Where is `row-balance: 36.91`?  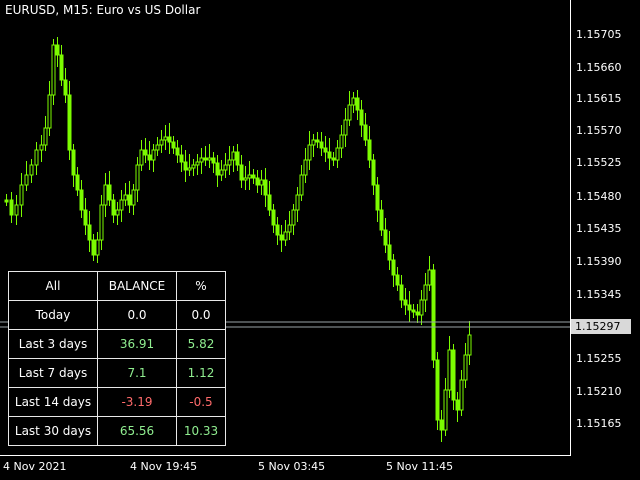 row-balance: 36.91 is located at coordinates (137, 344).